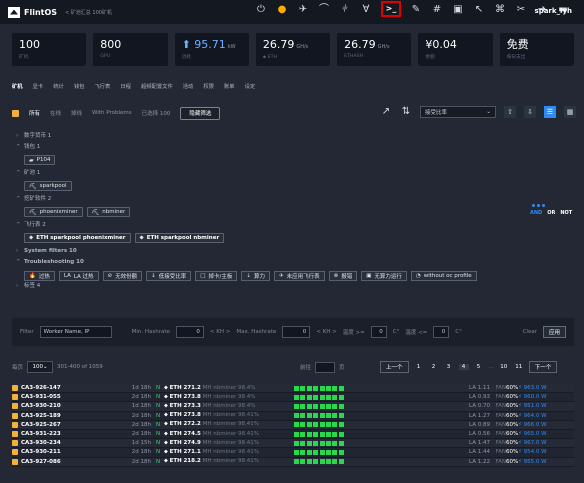 This screenshot has width=584, height=483. What do you see at coordinates (88, 12) in the screenshot?
I see `breadcrumb: < 矿池汇总 100矿机` at bounding box center [88, 12].